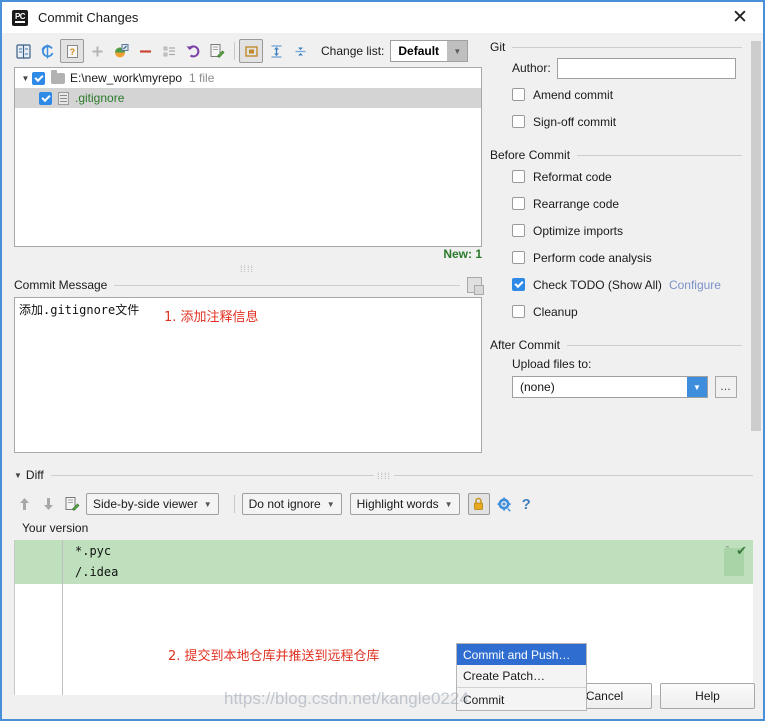 The width and height of the screenshot is (765, 721). I want to click on upload-target-value: (none), so click(537, 387).